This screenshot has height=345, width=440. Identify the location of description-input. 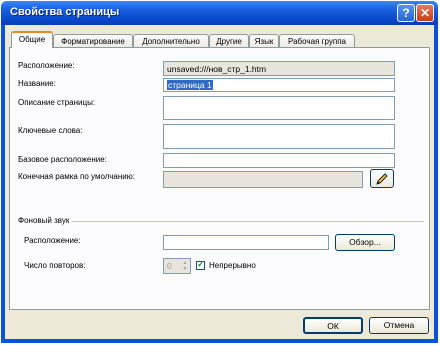
(279, 108).